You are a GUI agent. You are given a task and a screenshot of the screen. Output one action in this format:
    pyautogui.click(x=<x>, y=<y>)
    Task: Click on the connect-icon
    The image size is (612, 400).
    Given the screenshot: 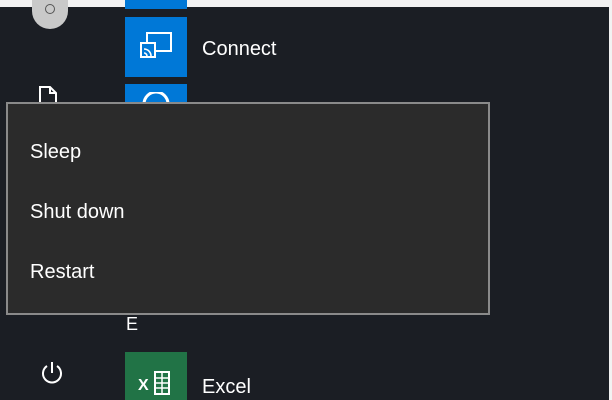 What is the action you would take?
    pyautogui.click(x=156, y=45)
    